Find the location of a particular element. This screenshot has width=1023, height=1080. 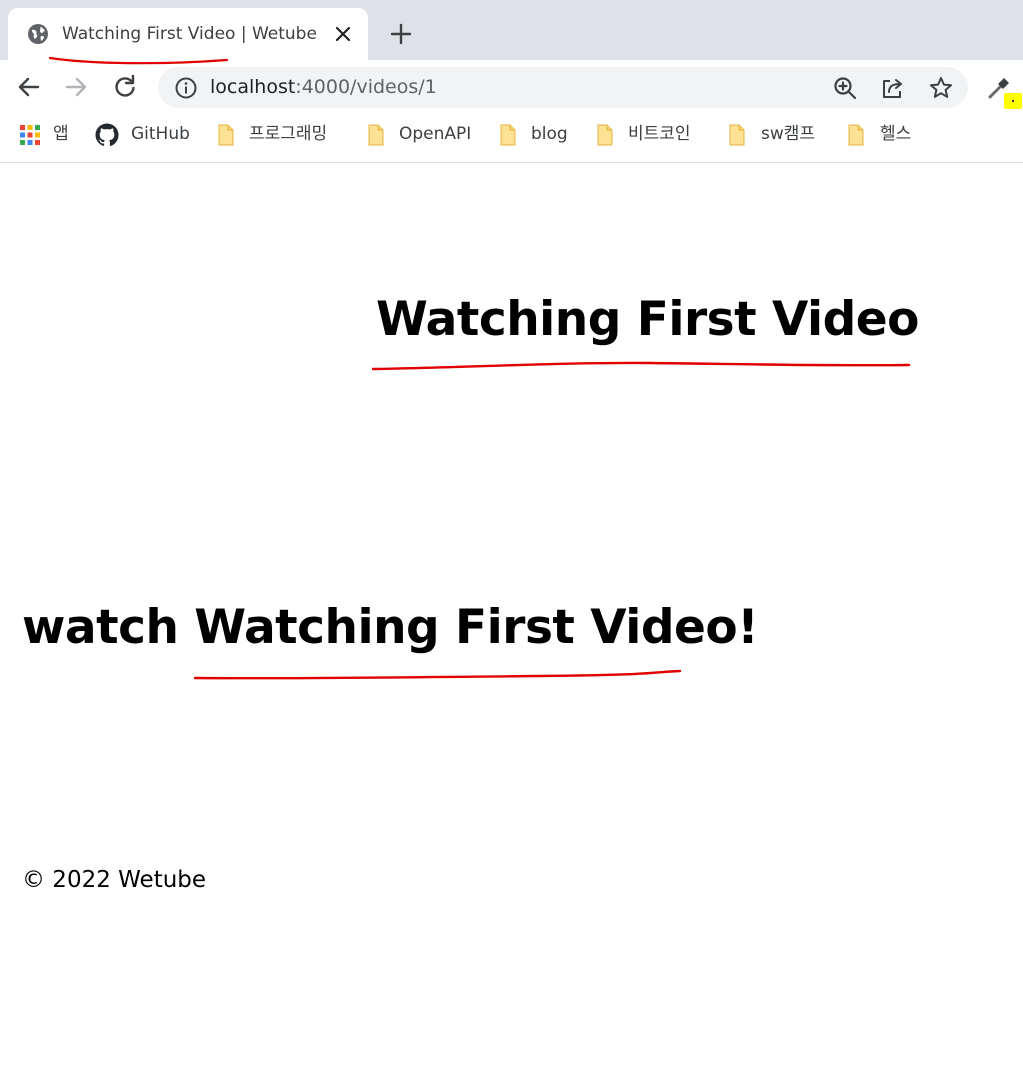

bookmark-label: OpenAPI is located at coordinates (435, 134).